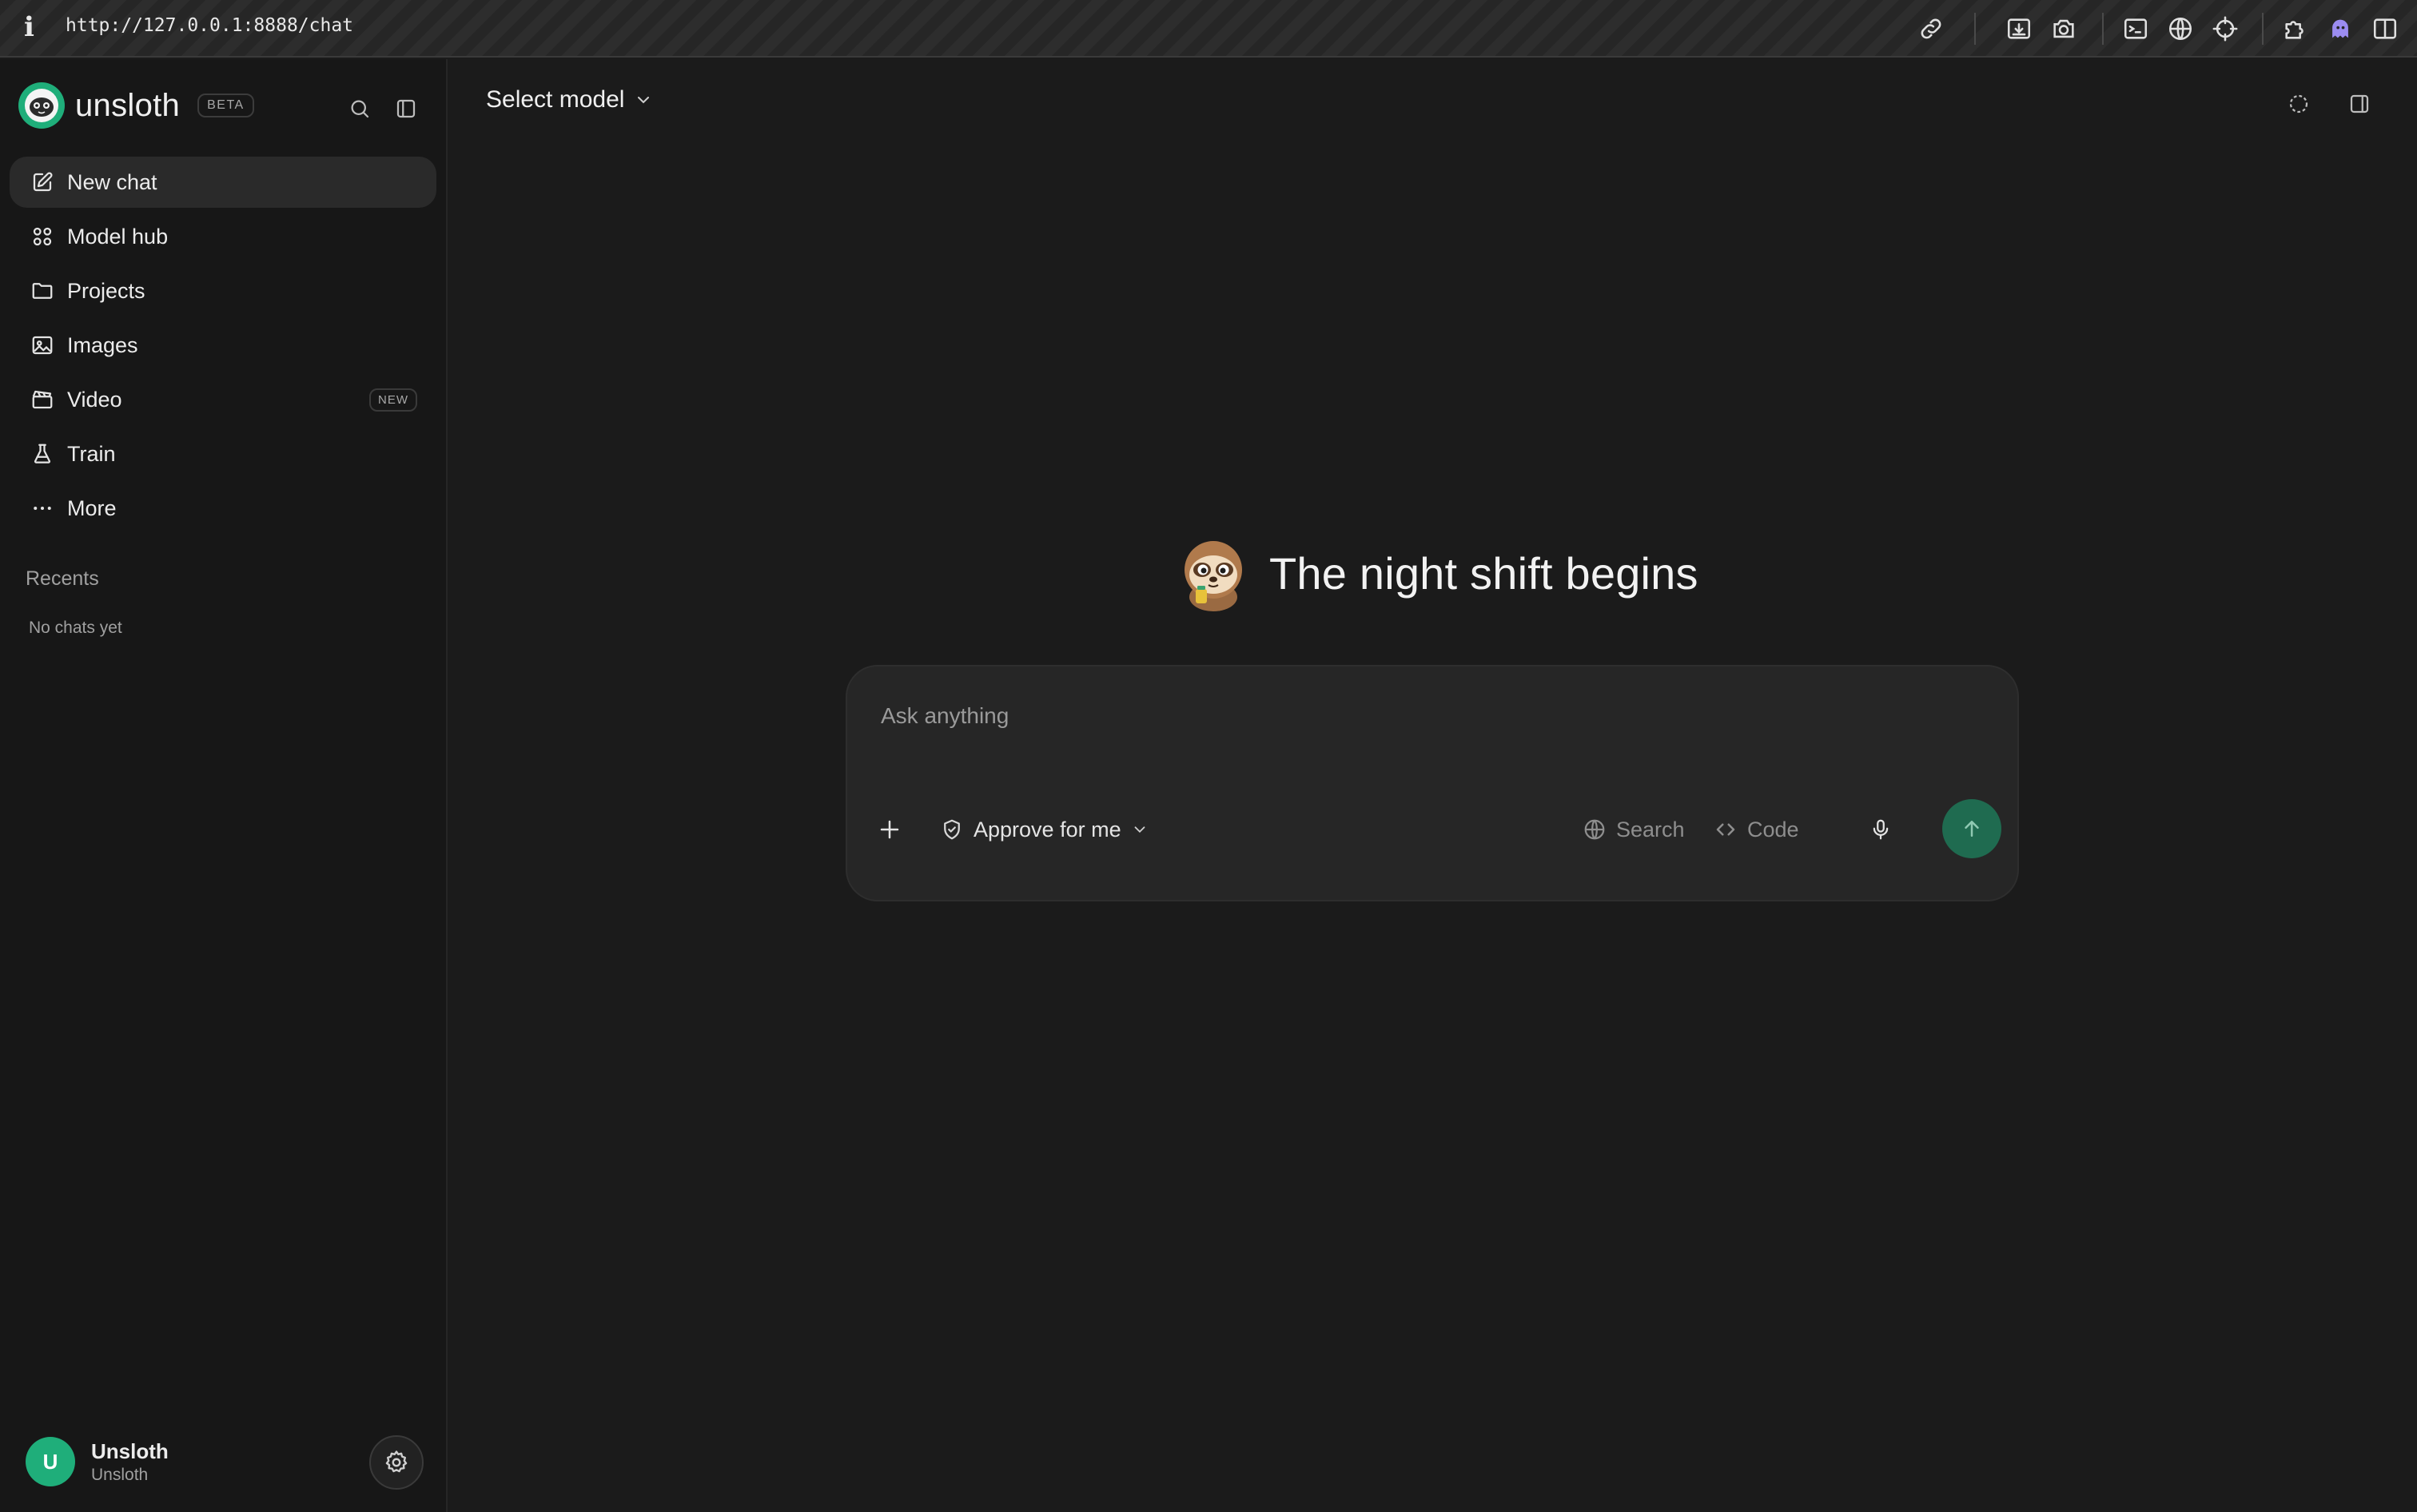 This screenshot has width=2417, height=1512. I want to click on sidebar-item-label: New chat, so click(112, 181).